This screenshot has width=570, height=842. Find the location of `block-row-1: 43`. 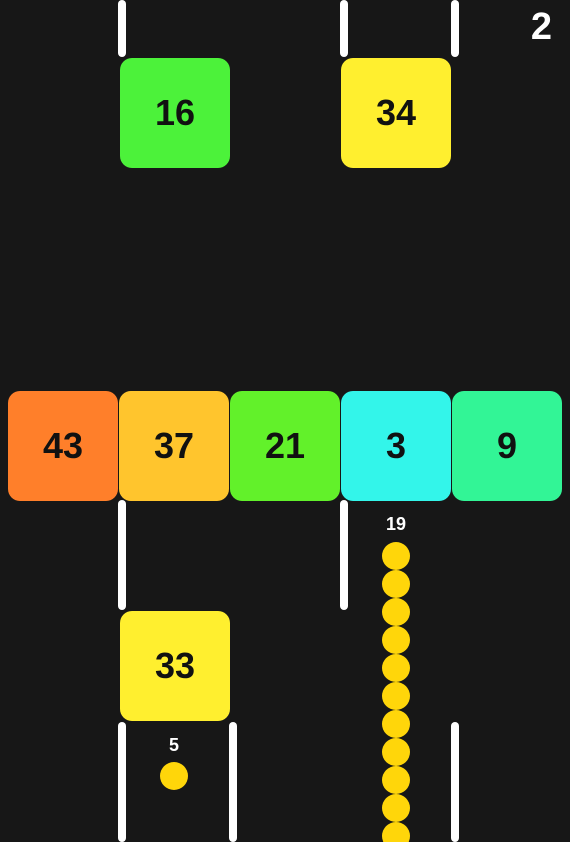

block-row-1: 43 is located at coordinates (63, 446).